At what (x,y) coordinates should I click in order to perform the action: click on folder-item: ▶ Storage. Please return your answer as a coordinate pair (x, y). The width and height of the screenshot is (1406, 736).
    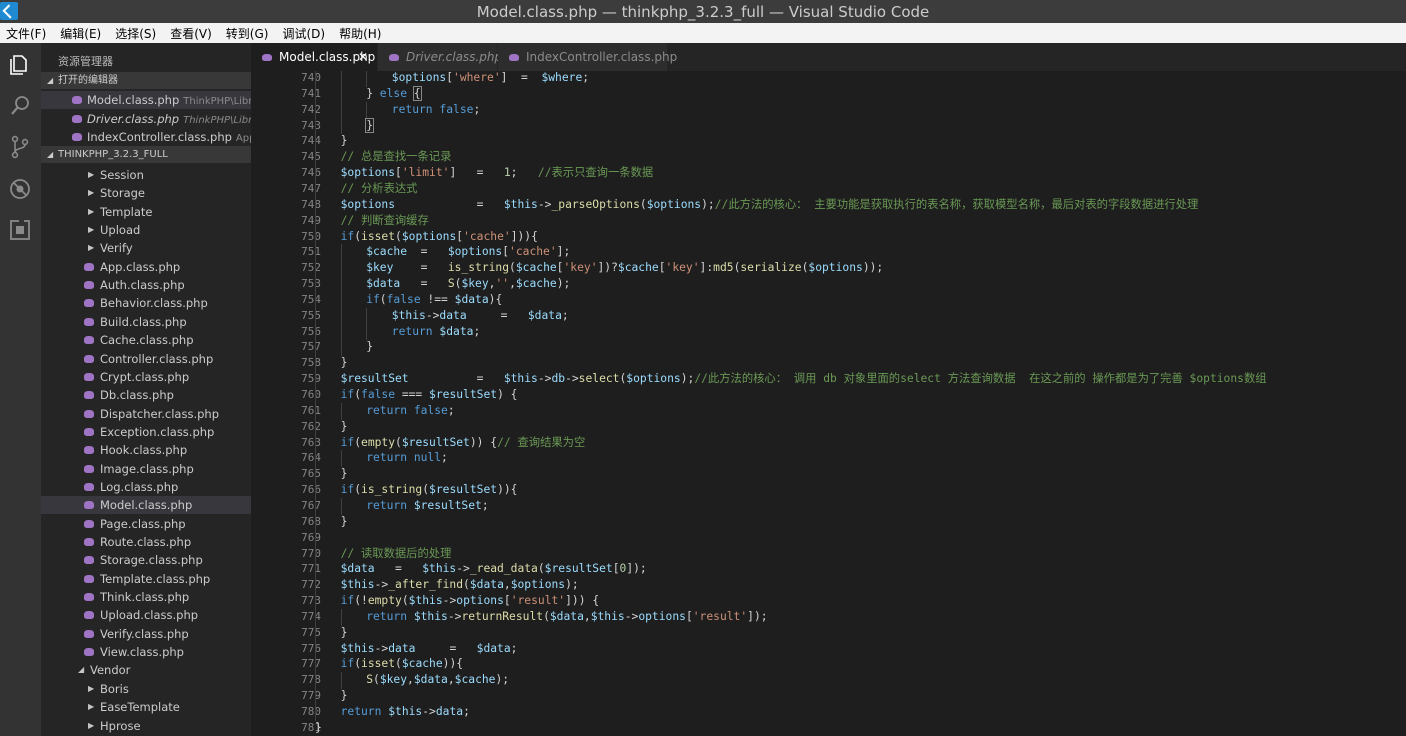
    Looking at the image, I should click on (146, 193).